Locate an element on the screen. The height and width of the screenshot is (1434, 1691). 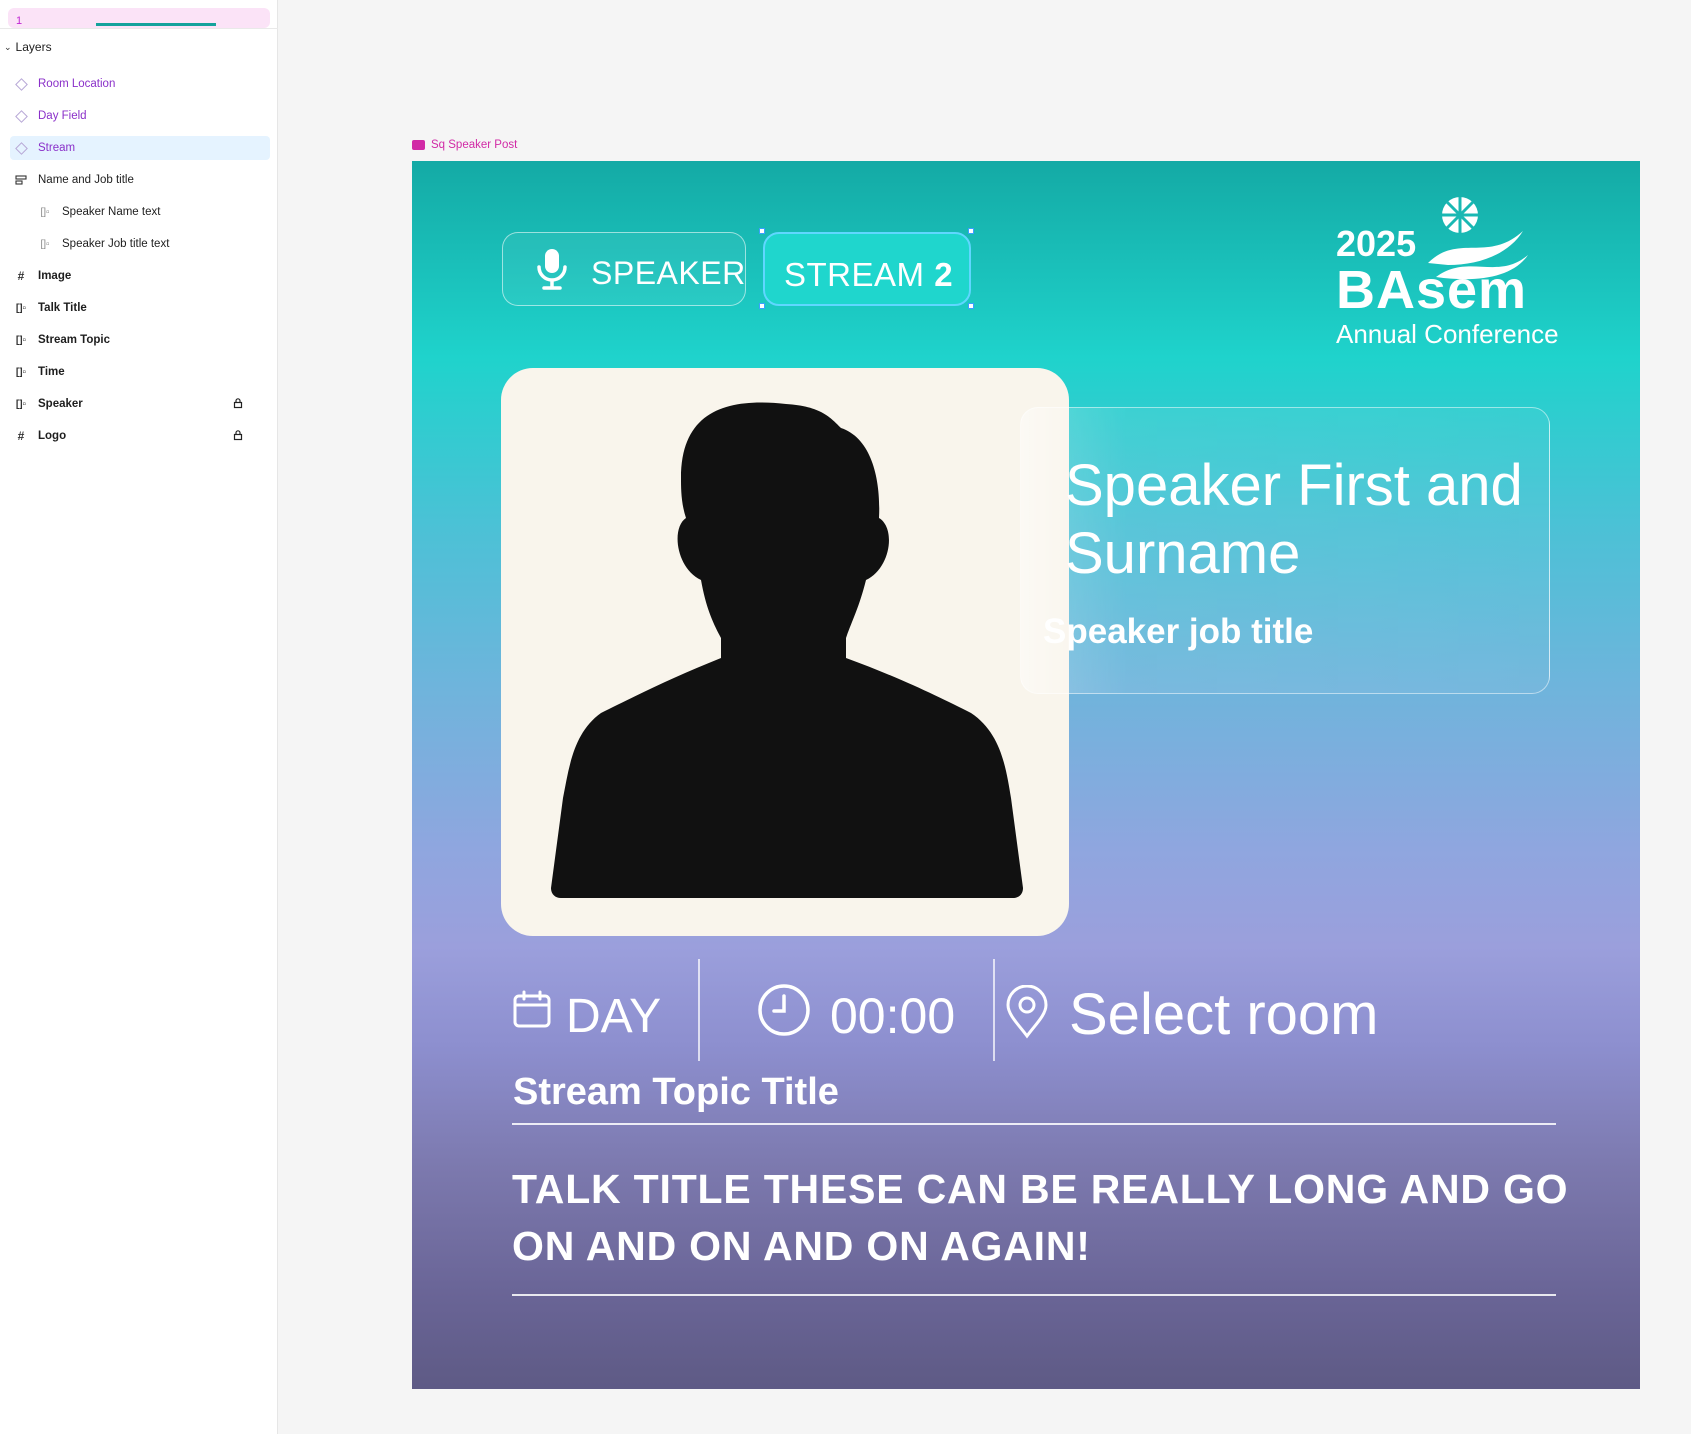
layer-time: []▫ Time is located at coordinates (140, 372).